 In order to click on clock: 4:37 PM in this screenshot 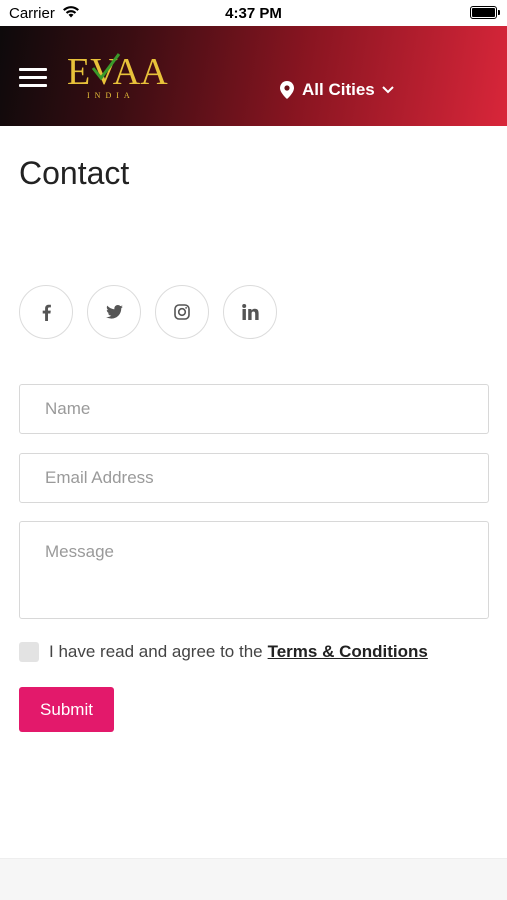, I will do `click(253, 13)`.